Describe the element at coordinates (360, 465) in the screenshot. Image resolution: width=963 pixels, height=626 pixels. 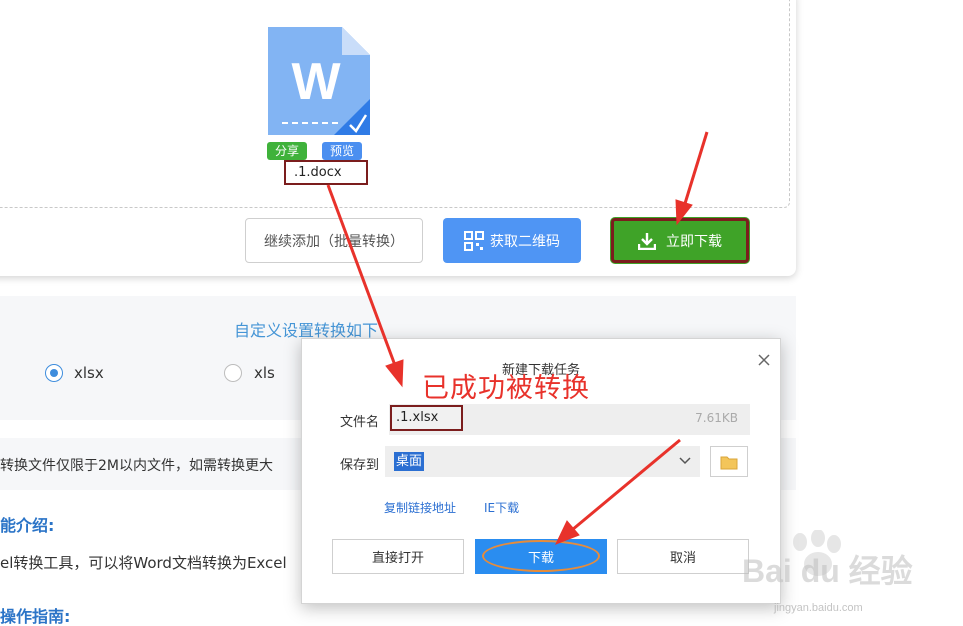
I see `save-to-label: 保存到` at that location.